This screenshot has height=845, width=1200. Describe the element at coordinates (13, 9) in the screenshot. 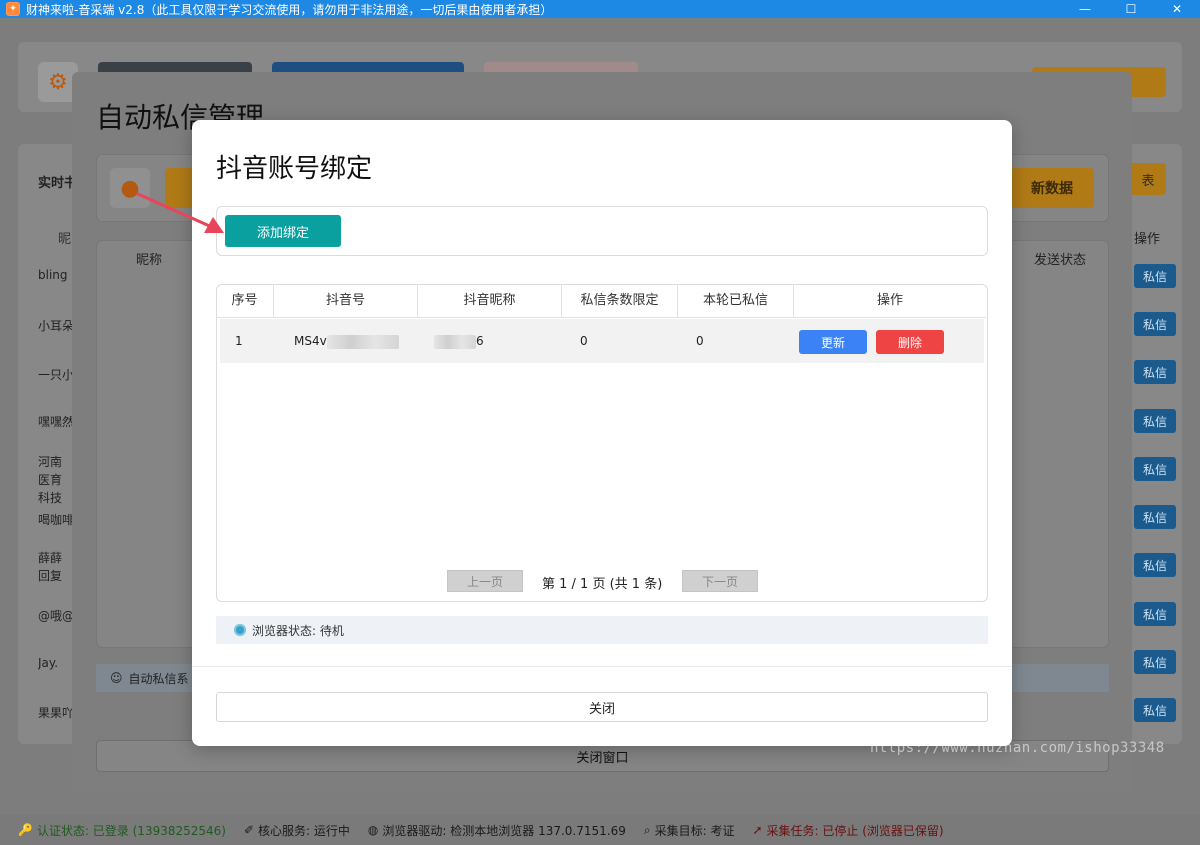

I see `app-icon: ✦` at that location.